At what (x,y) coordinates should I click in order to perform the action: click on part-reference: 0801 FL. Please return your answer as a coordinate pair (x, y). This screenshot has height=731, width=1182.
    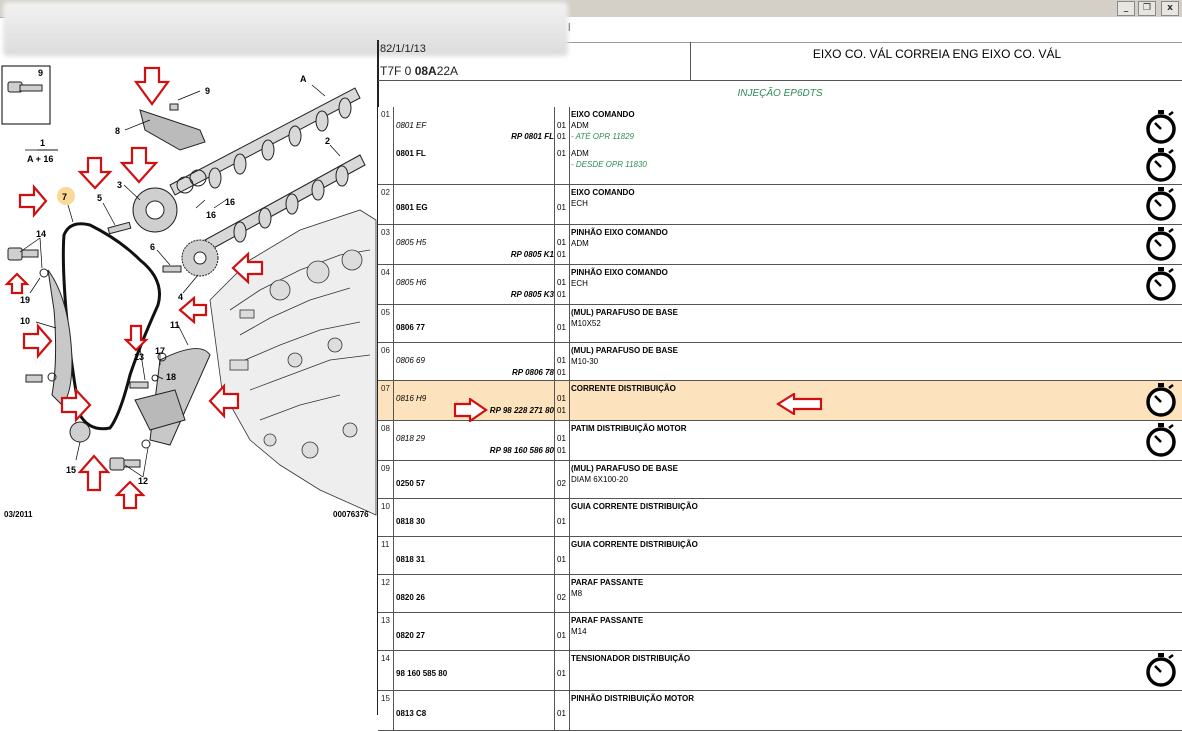
    Looking at the image, I should click on (411, 153).